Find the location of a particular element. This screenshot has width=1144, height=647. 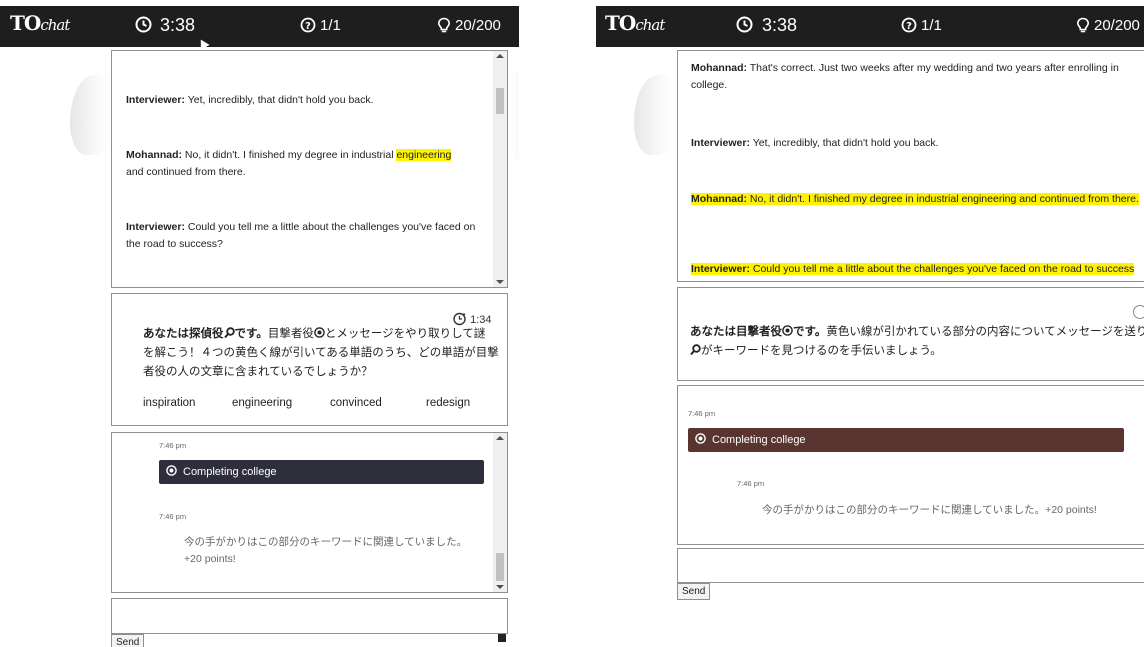

word-option: redesign is located at coordinates (448, 403).